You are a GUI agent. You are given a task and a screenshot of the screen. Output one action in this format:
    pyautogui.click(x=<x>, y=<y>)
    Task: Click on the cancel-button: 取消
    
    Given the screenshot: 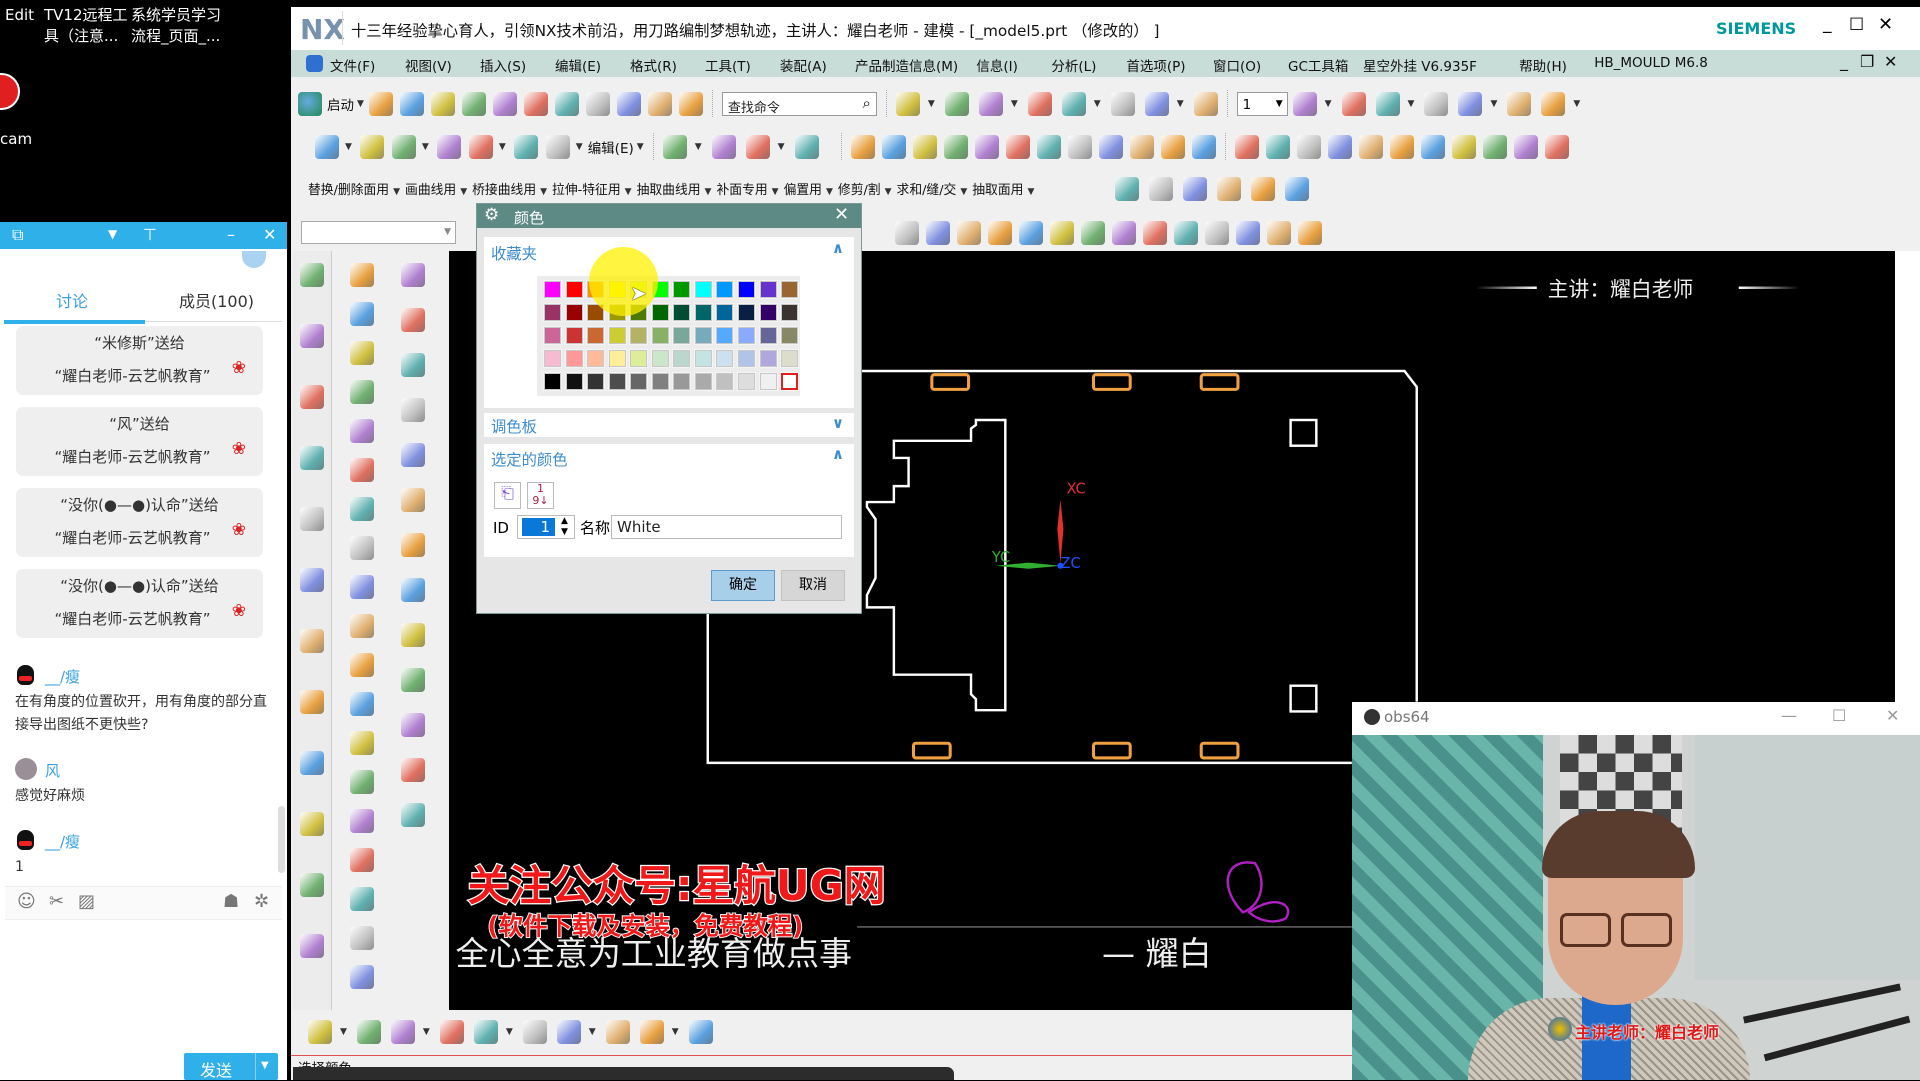 What is the action you would take?
    pyautogui.click(x=813, y=585)
    